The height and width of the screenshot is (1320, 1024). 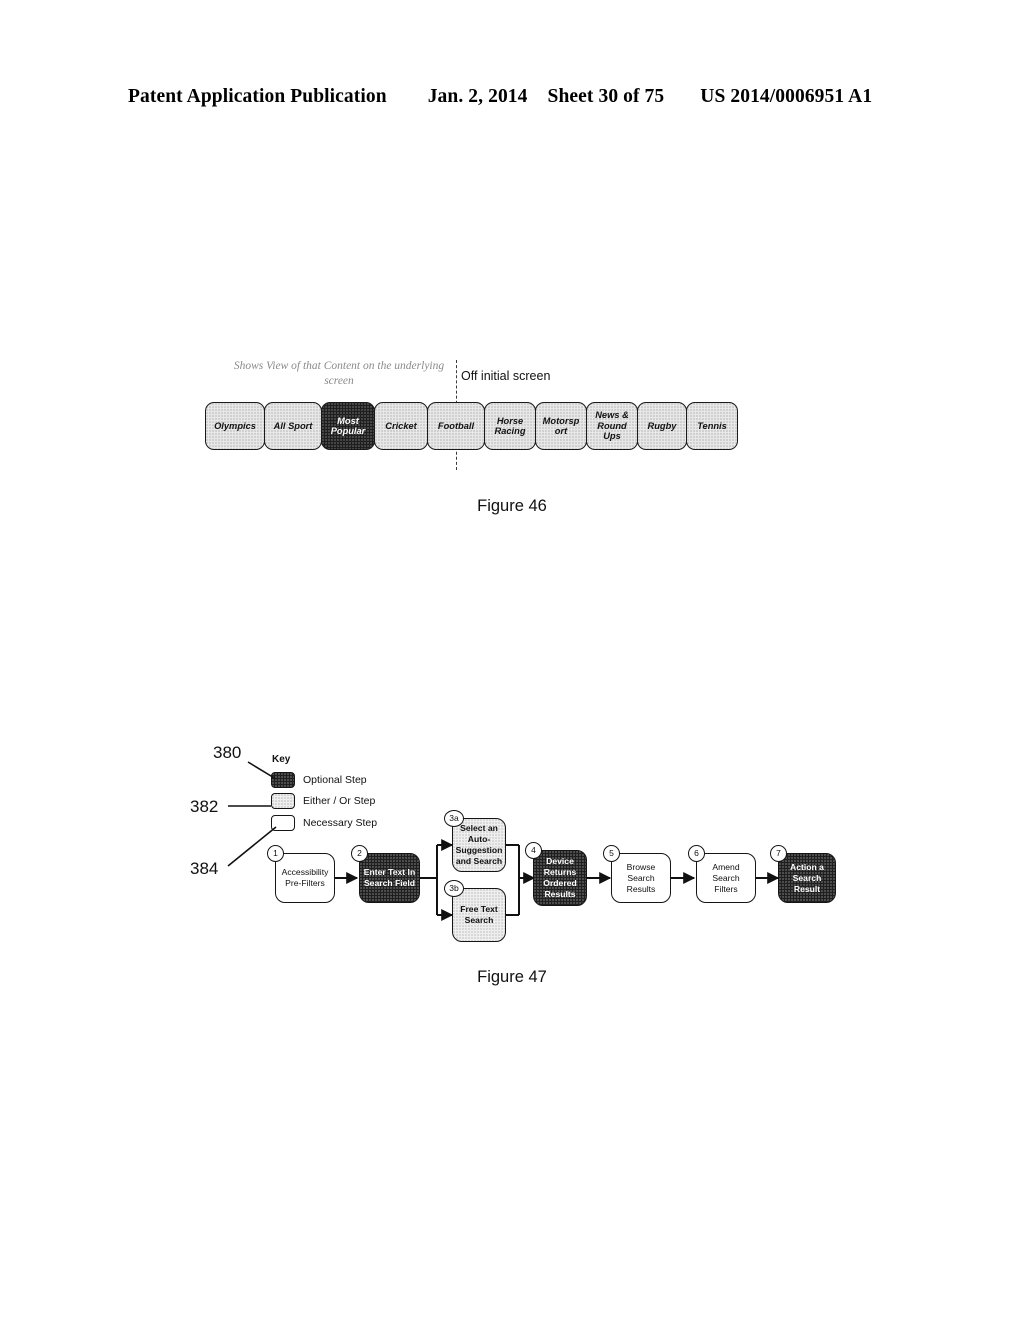 What do you see at coordinates (204, 806) in the screenshot?
I see `reference-numeral-382: 382` at bounding box center [204, 806].